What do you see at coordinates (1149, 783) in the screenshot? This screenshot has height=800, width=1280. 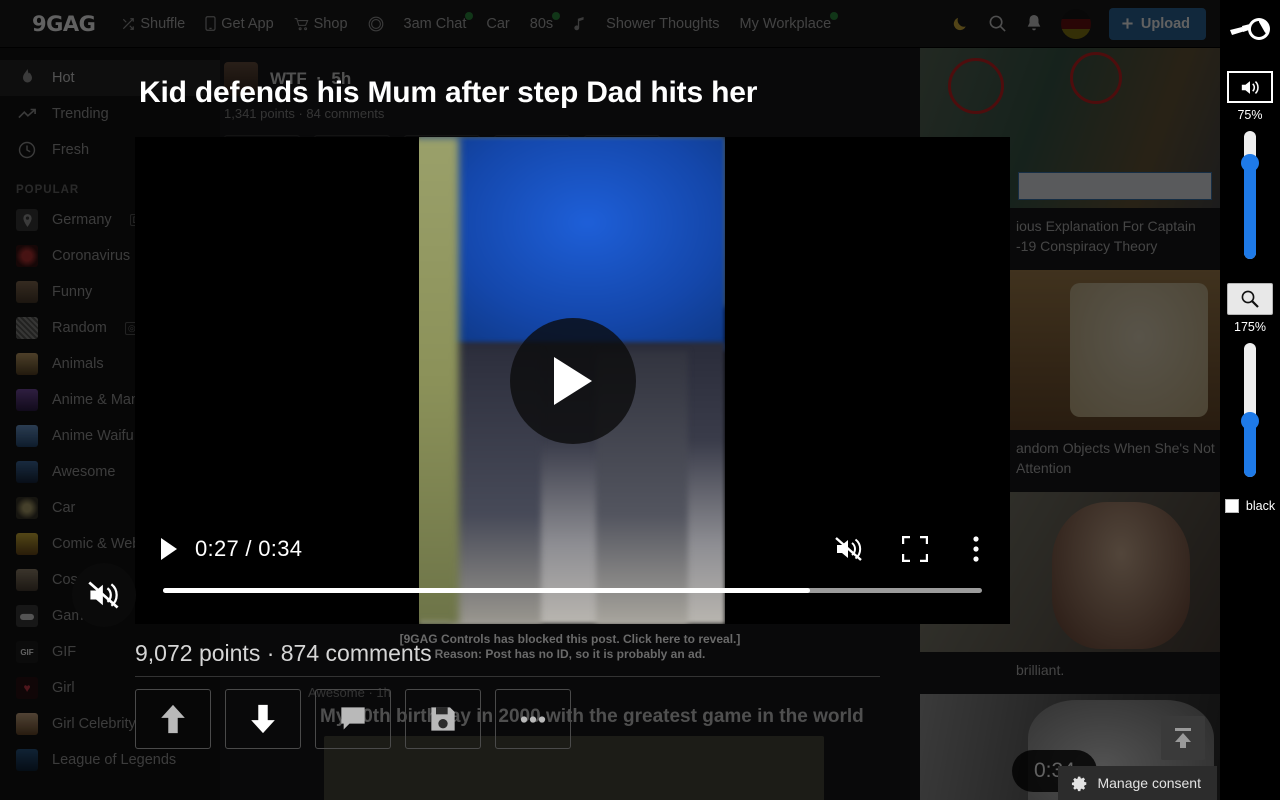 I see `manage-consent-label: Manage consent` at bounding box center [1149, 783].